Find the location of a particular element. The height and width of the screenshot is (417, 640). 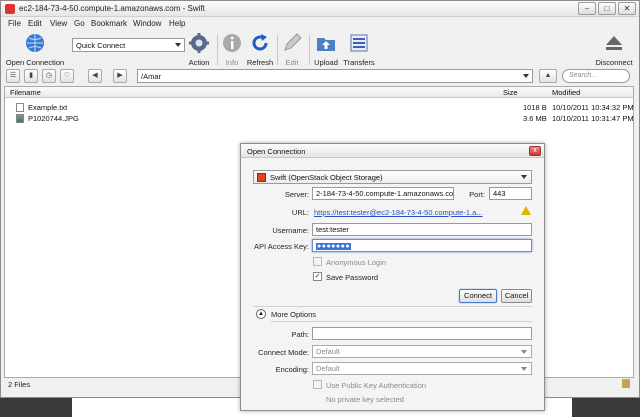

anonymous-login-label: Anonymous Login is located at coordinates (356, 262).